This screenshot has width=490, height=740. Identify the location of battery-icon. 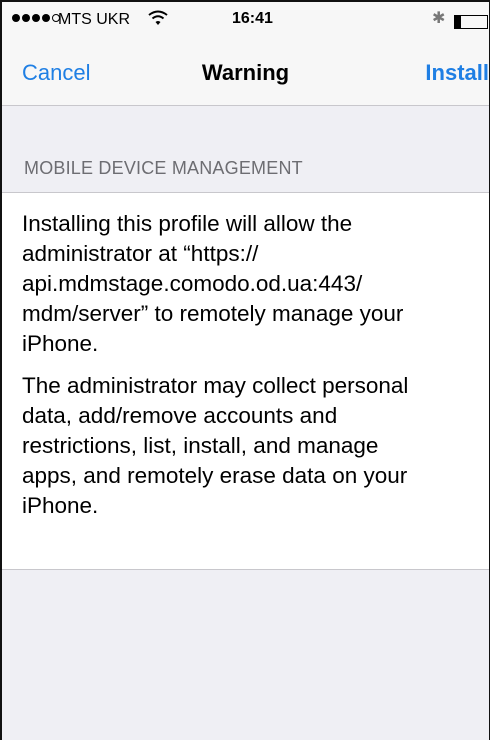
(471, 22).